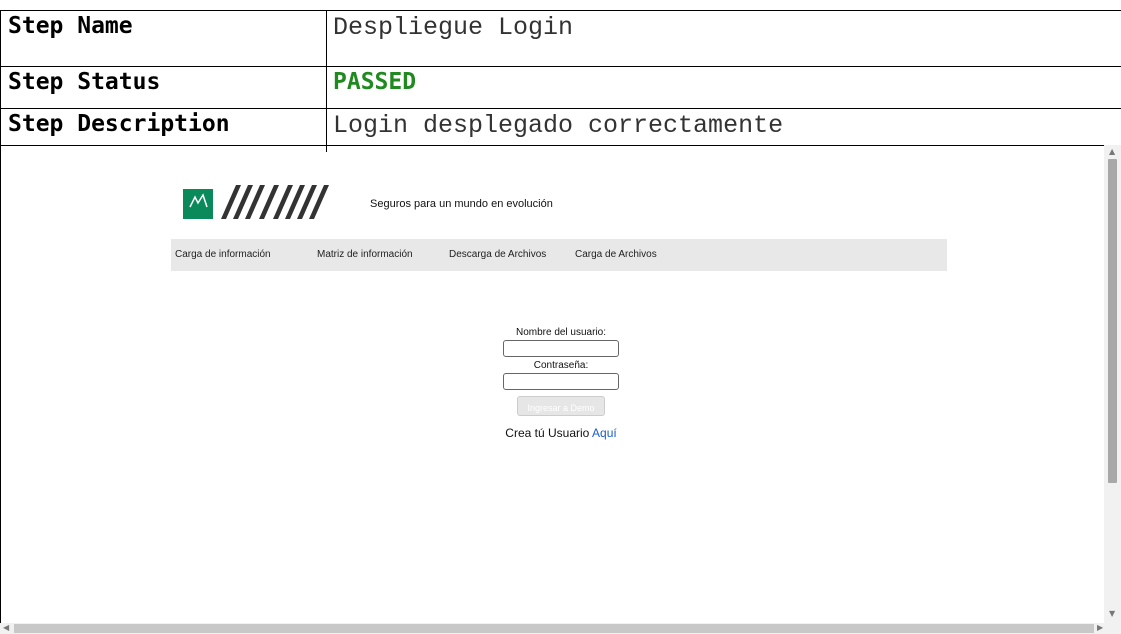 The width and height of the screenshot is (1121, 634). I want to click on signup-line: Crea tú Usuario Aquí, so click(561, 433).